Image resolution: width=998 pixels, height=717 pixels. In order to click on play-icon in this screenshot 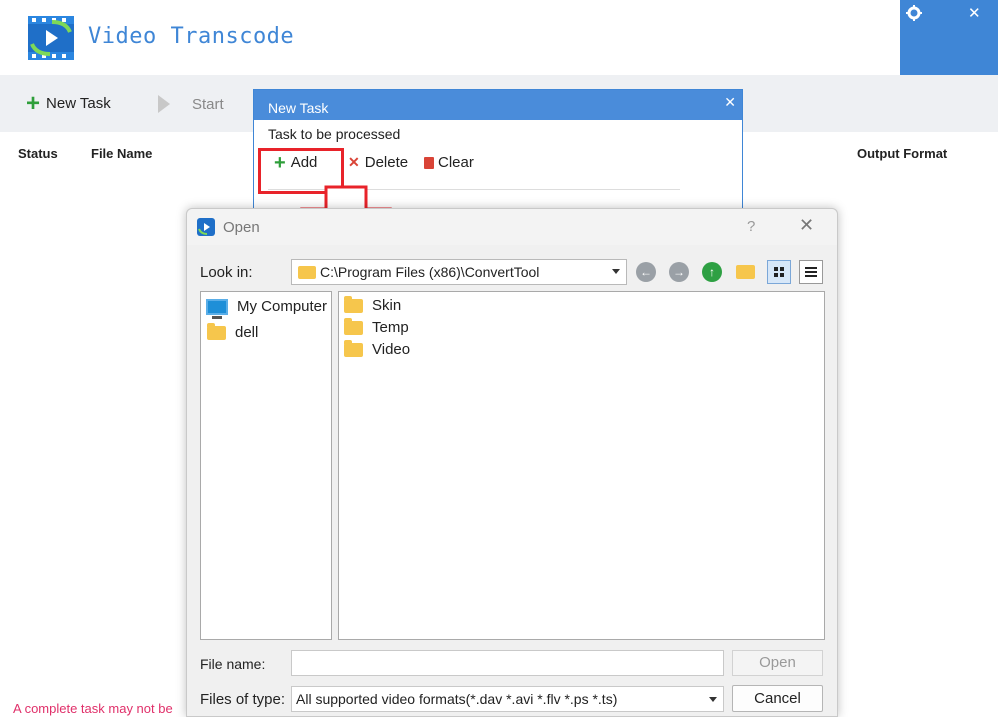, I will do `click(164, 104)`.